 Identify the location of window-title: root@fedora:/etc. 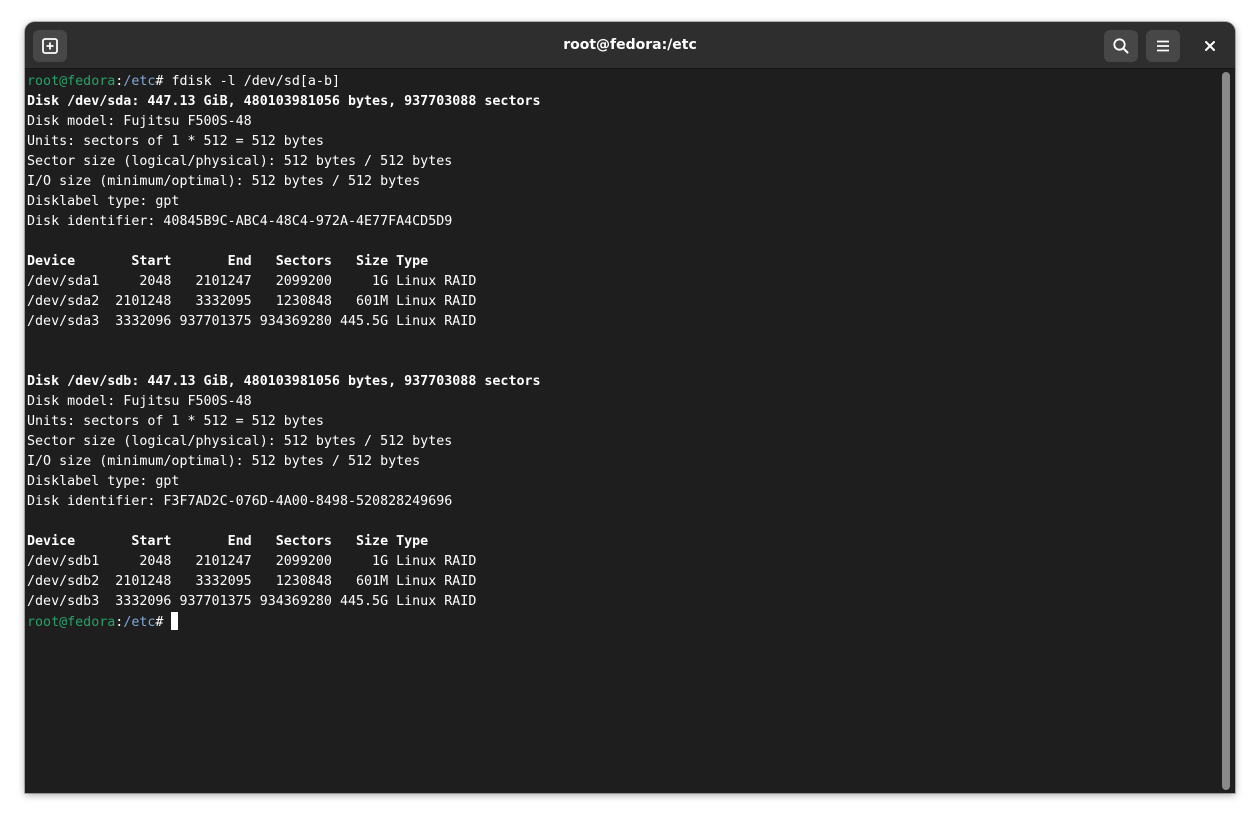
(630, 45).